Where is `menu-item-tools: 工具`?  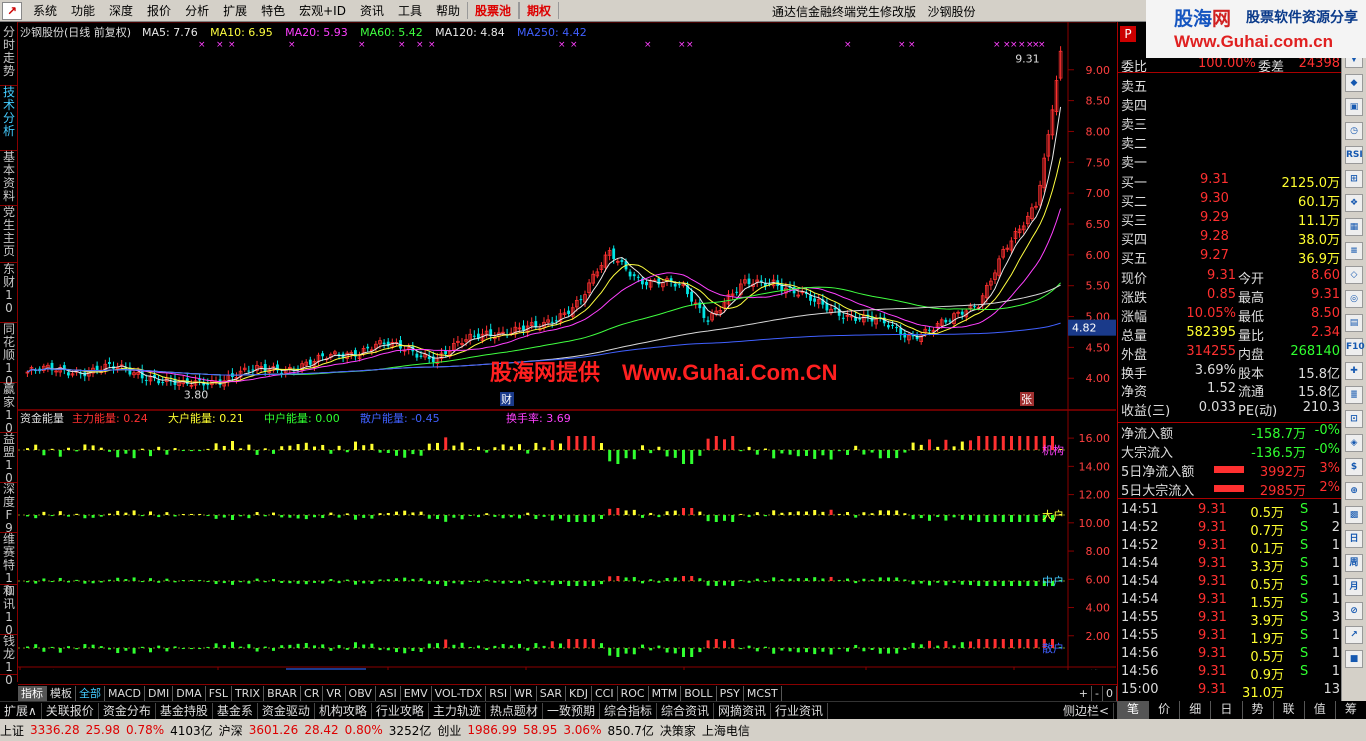
menu-item-tools: 工具 is located at coordinates (410, 10).